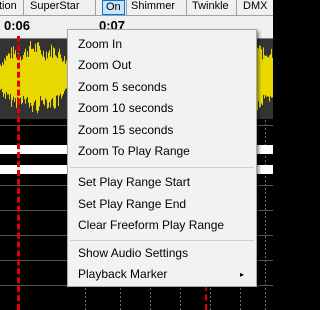 The height and width of the screenshot is (310, 320). Describe the element at coordinates (162, 65) in the screenshot. I see `menu-item-zoom-out: Zoom Out` at that location.